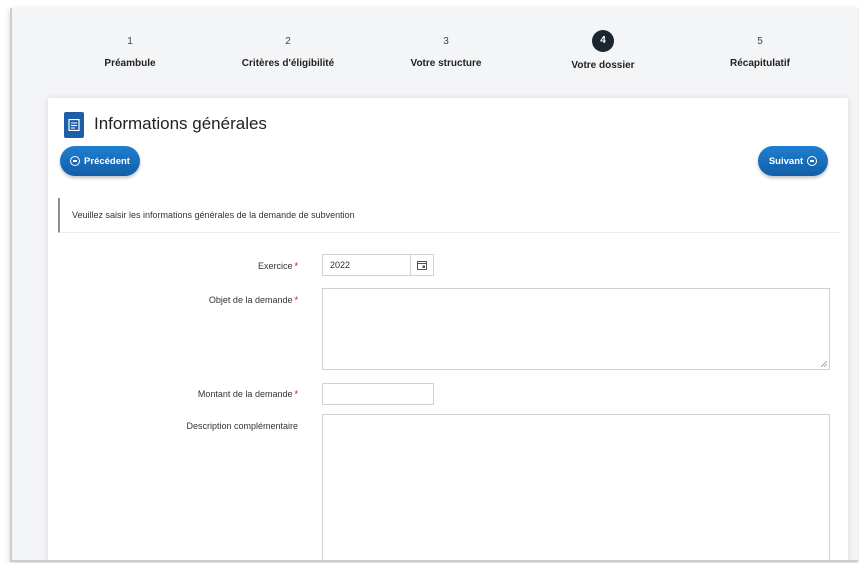  I want to click on document-icon, so click(74, 125).